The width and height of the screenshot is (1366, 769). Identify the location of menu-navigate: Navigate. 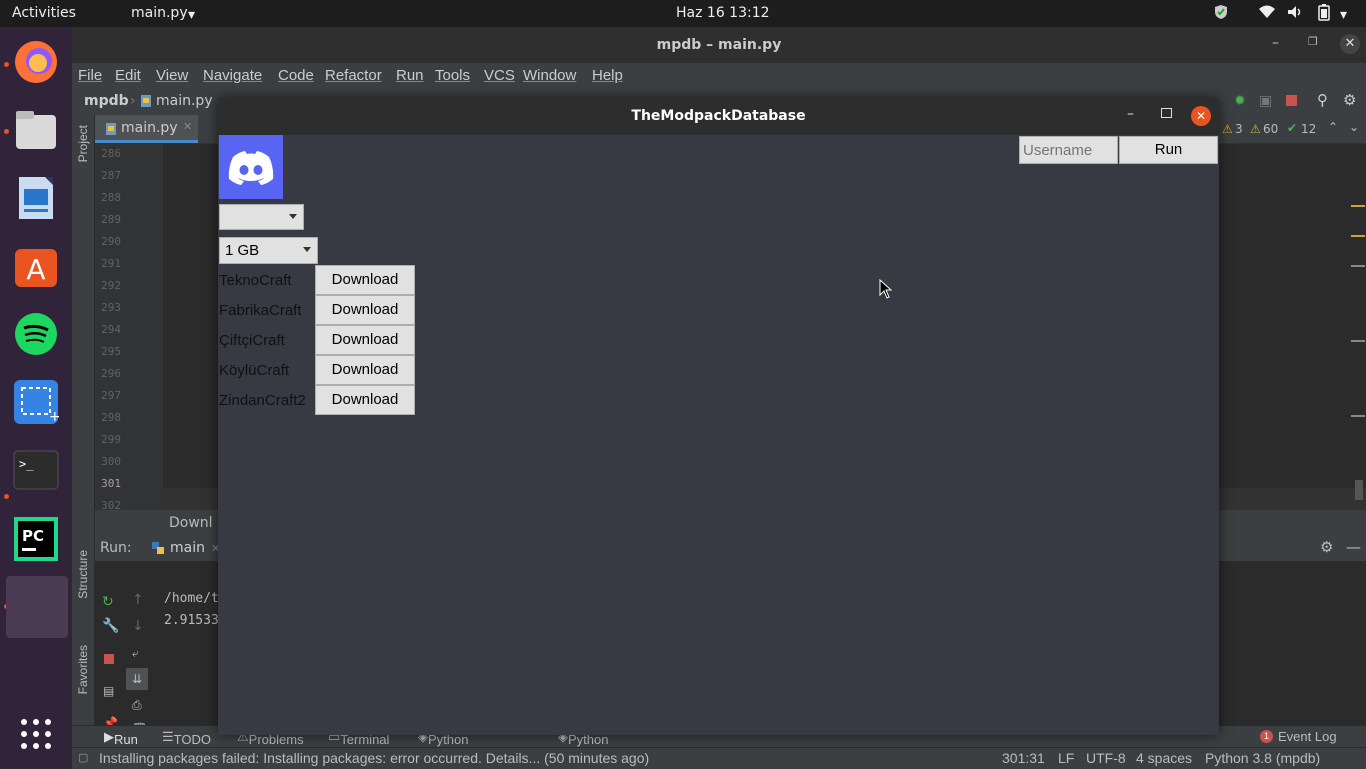
(232, 75).